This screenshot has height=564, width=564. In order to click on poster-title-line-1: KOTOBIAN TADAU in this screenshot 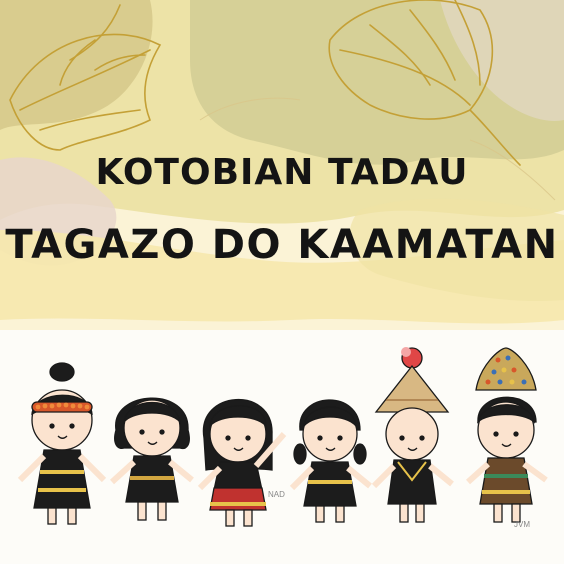, I will do `click(282, 172)`.